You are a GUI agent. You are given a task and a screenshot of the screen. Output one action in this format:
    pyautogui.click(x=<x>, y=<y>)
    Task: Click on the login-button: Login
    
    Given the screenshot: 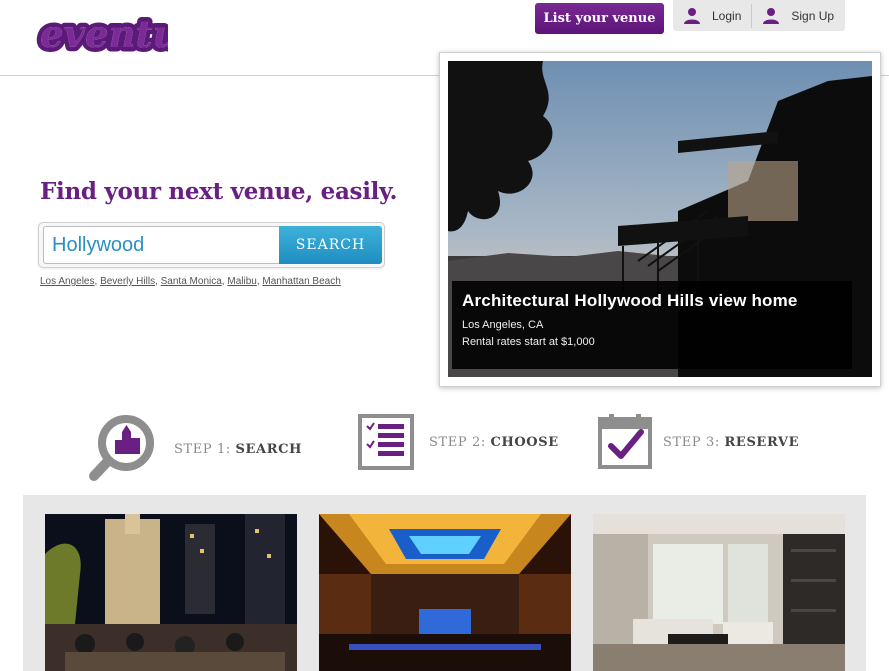 What is the action you would take?
    pyautogui.click(x=712, y=15)
    